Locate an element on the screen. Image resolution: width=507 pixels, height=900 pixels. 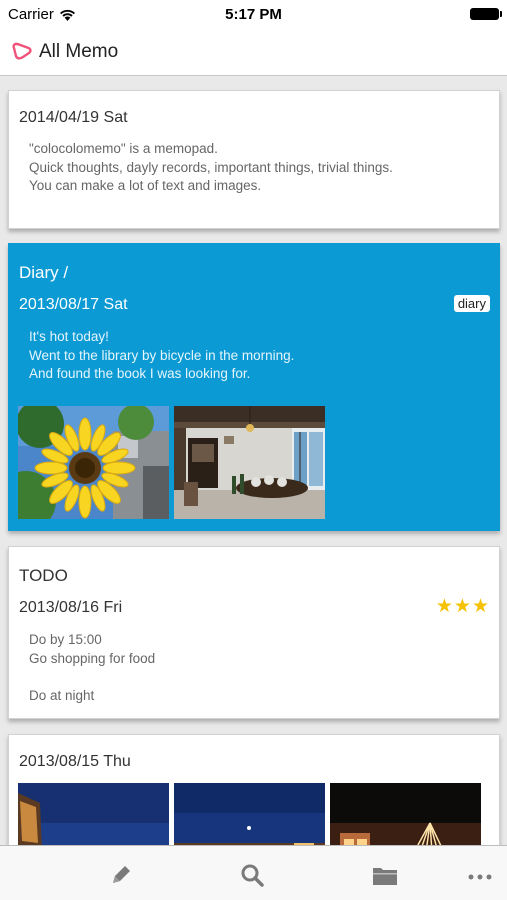
memo-card: 2013/08/15 Thu is located at coordinates (254, 789).